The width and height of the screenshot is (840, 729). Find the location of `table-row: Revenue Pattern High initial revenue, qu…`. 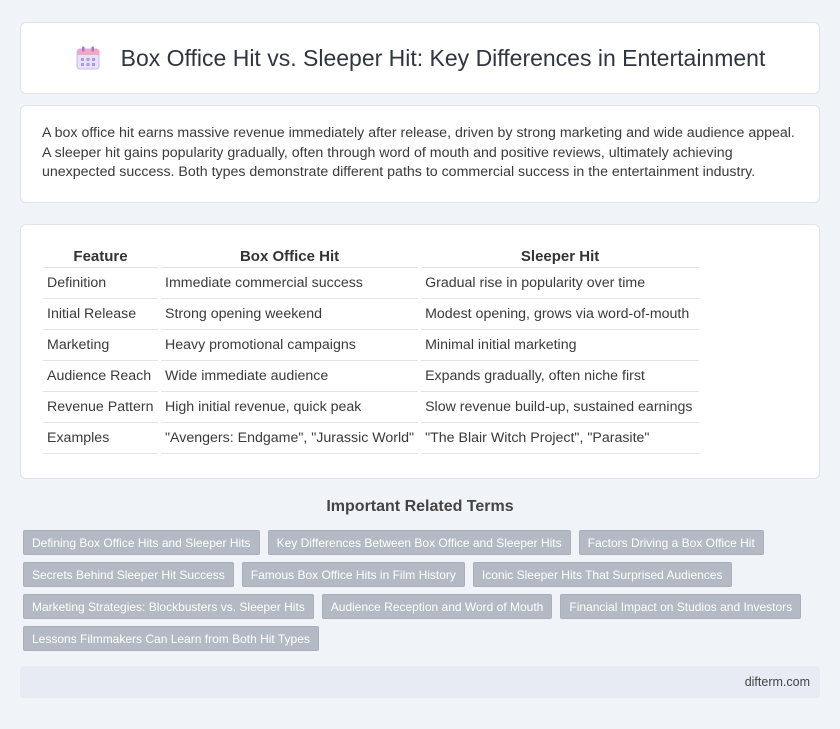

table-row: Revenue Pattern High initial revenue, qu… is located at coordinates (371, 407).